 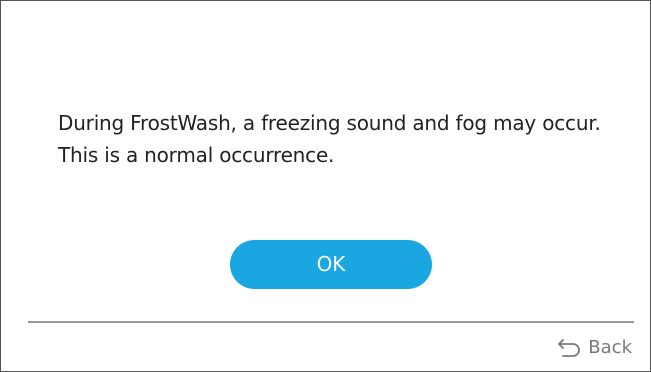 What do you see at coordinates (569, 347) in the screenshot?
I see `return-arrow-icon` at bounding box center [569, 347].